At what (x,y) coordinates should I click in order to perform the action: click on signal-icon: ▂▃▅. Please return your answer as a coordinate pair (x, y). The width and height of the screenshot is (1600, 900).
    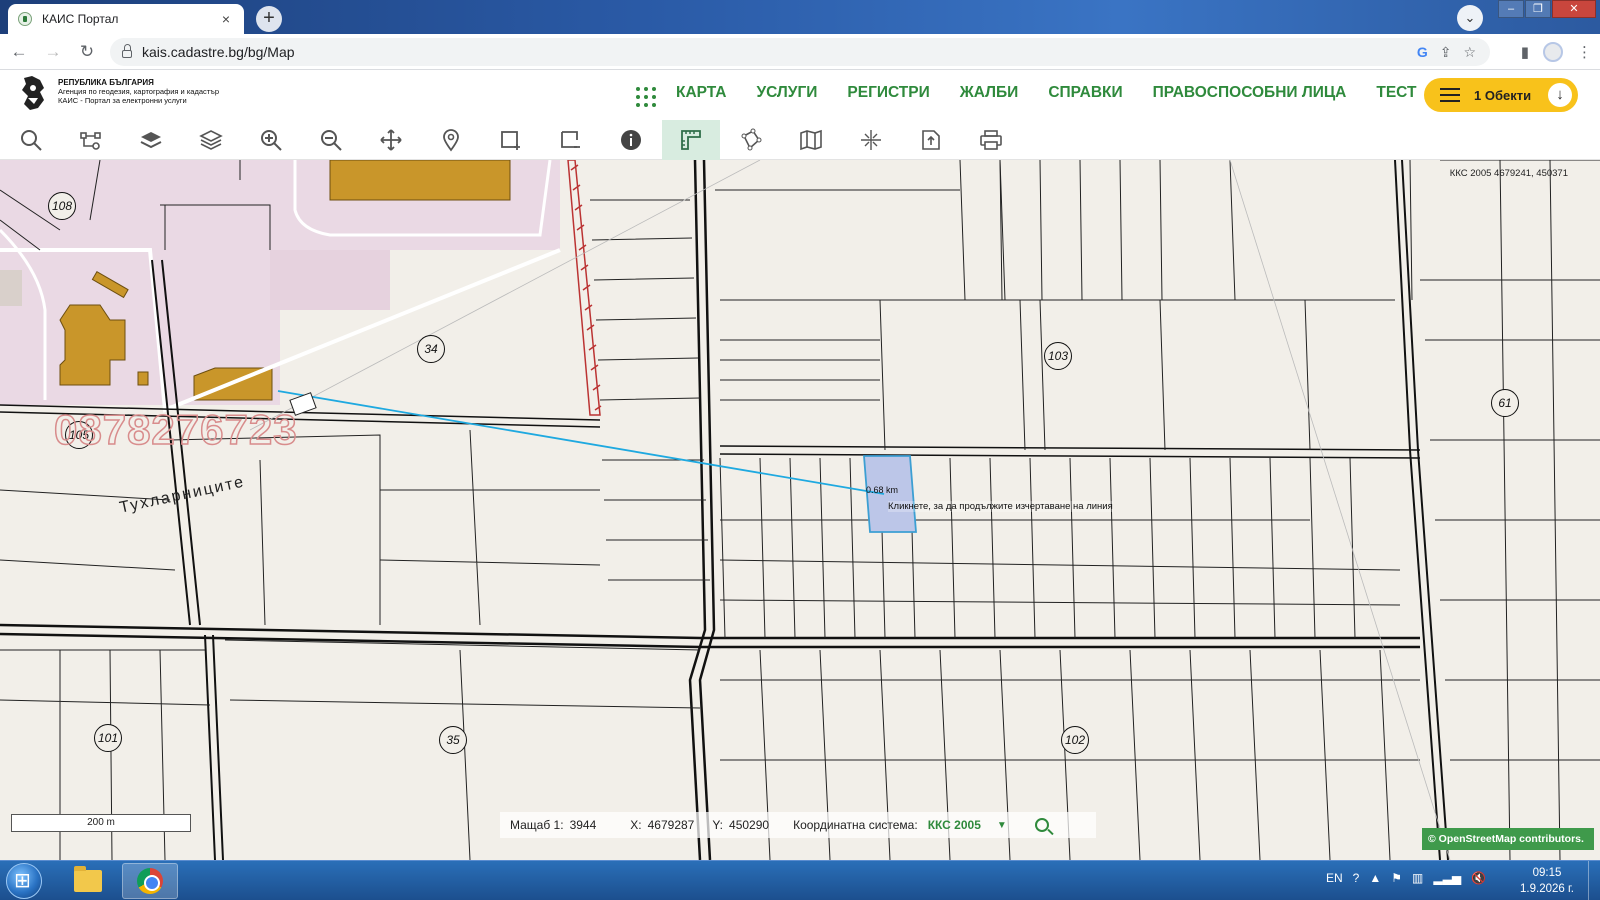
    Looking at the image, I should click on (1447, 878).